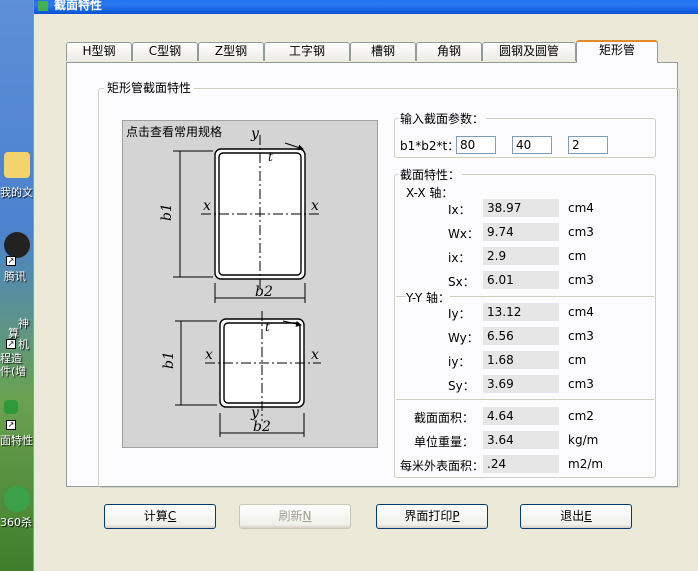  Describe the element at coordinates (17, 165) in the screenshot. I see `folder-icon` at that location.